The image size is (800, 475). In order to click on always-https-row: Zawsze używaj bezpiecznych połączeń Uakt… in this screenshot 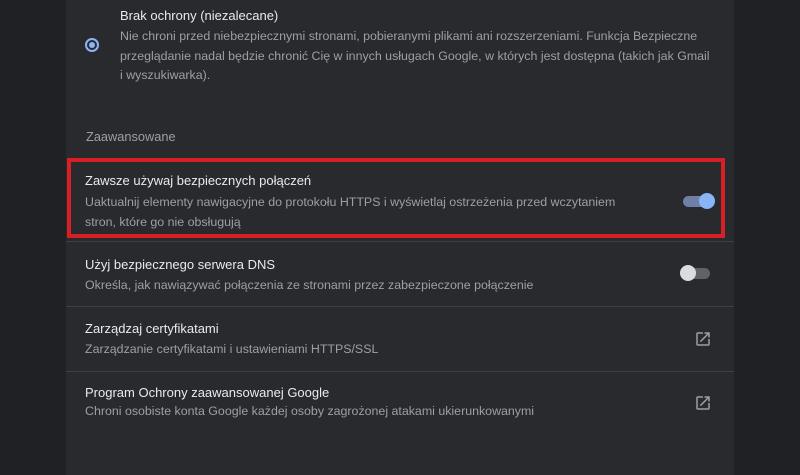, I will do `click(400, 202)`.